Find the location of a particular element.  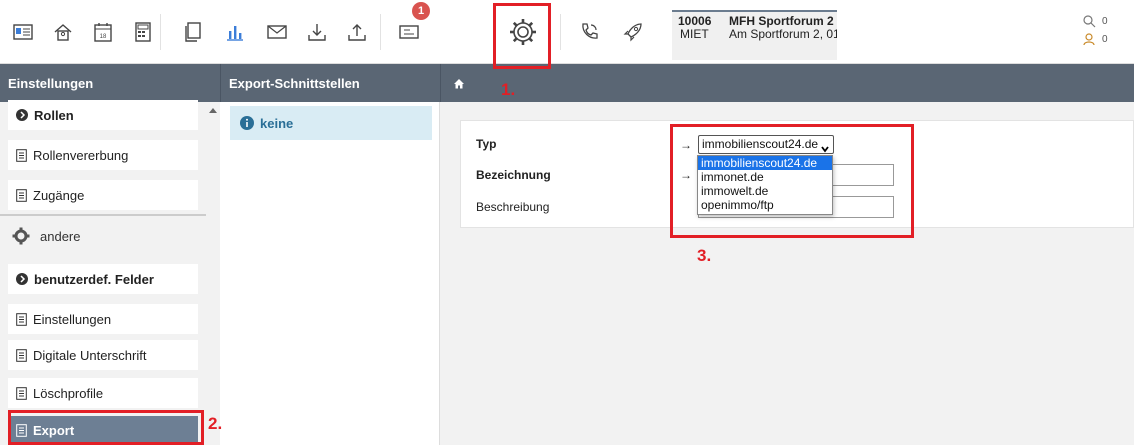

upload-button is located at coordinates (357, 32).